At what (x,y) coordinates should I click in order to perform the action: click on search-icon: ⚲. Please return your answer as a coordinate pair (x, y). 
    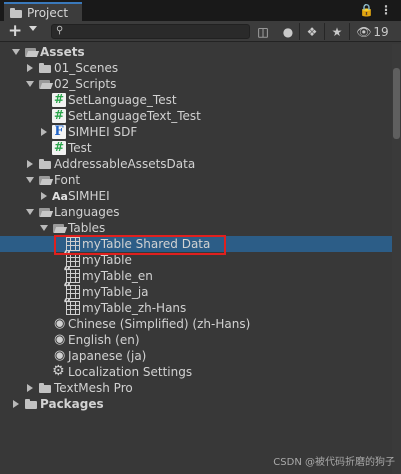
    Looking at the image, I should click on (60, 30).